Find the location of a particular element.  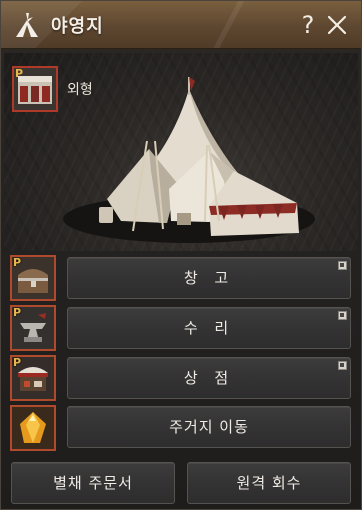

repair-label: 수 리 is located at coordinates (209, 328).